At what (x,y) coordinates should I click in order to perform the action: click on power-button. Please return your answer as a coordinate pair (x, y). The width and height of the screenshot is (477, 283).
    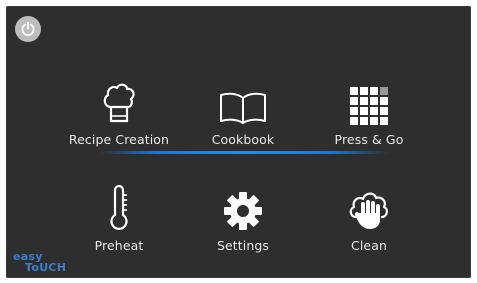
    Looking at the image, I should click on (28, 29).